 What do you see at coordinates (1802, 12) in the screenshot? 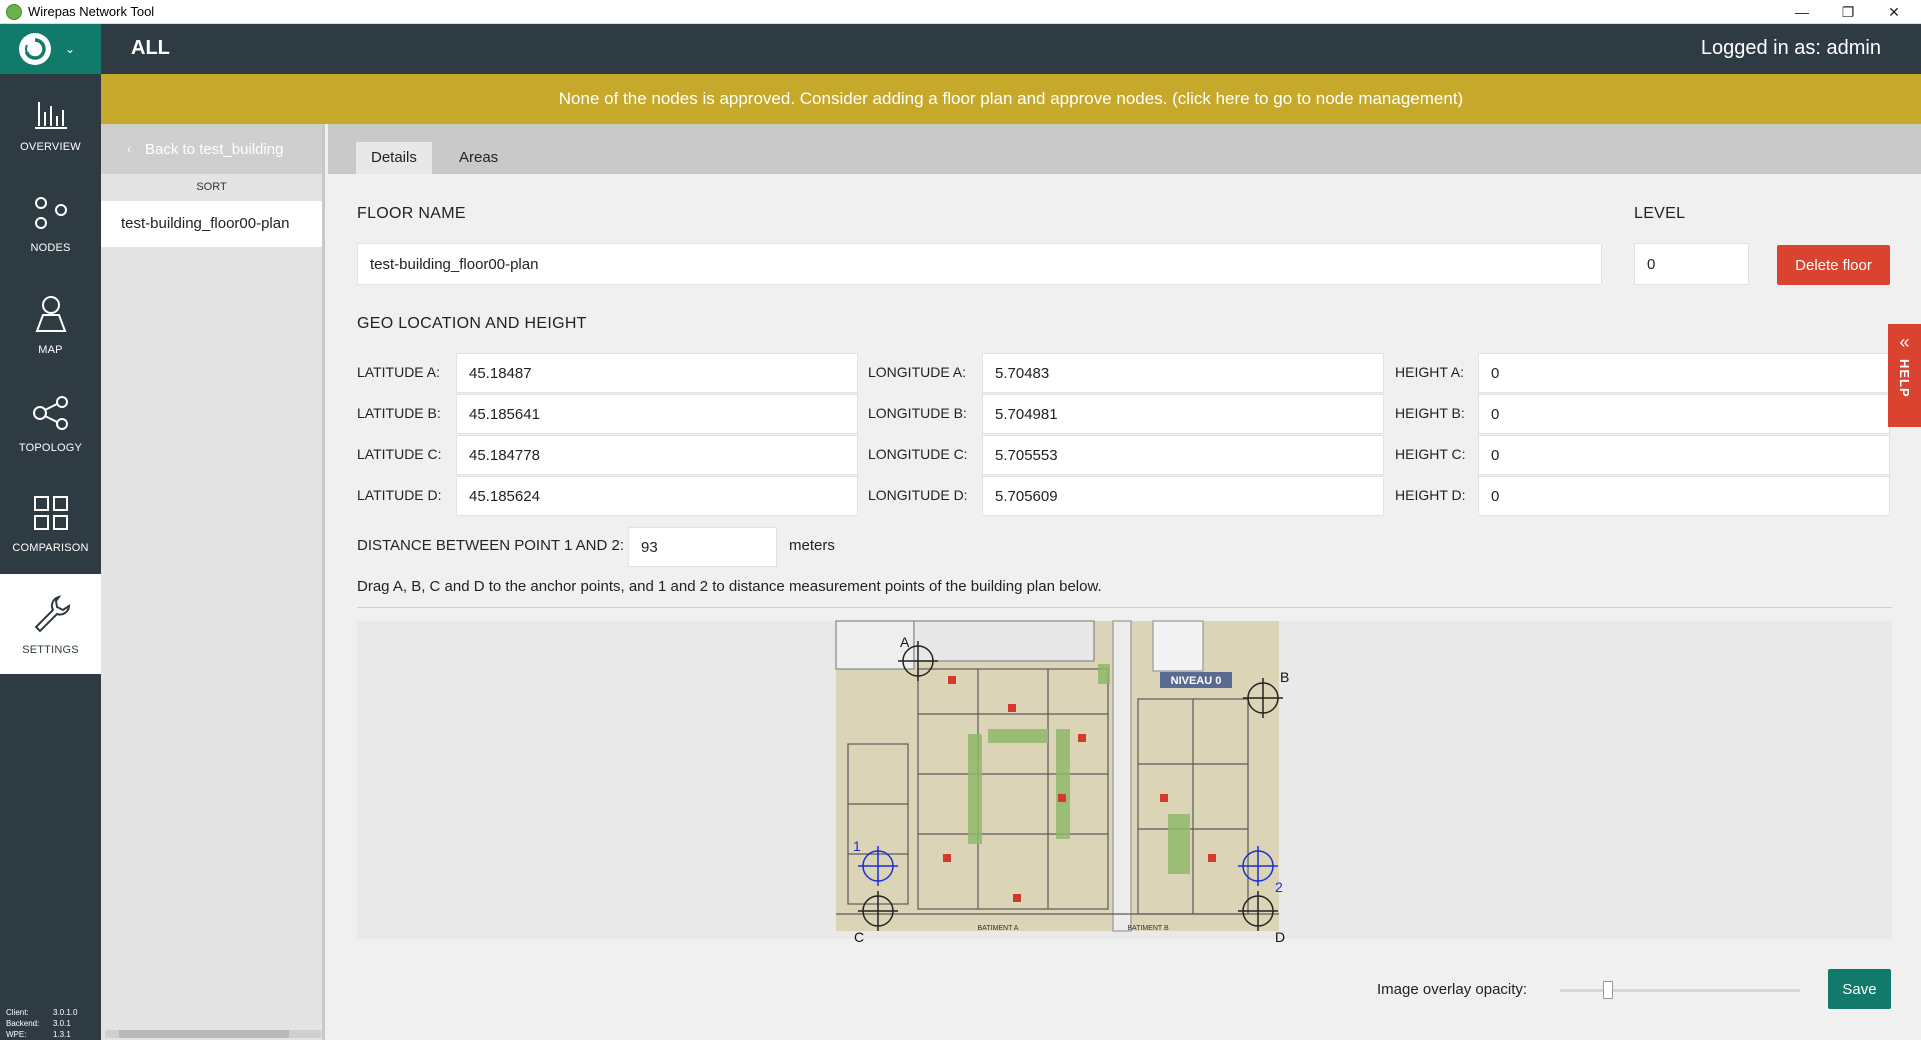
I see `minimize-button: —` at bounding box center [1802, 12].